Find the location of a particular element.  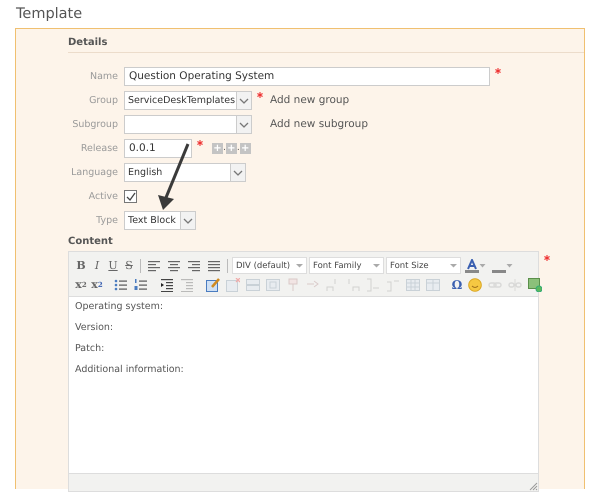

format-button: Ω is located at coordinates (457, 284).